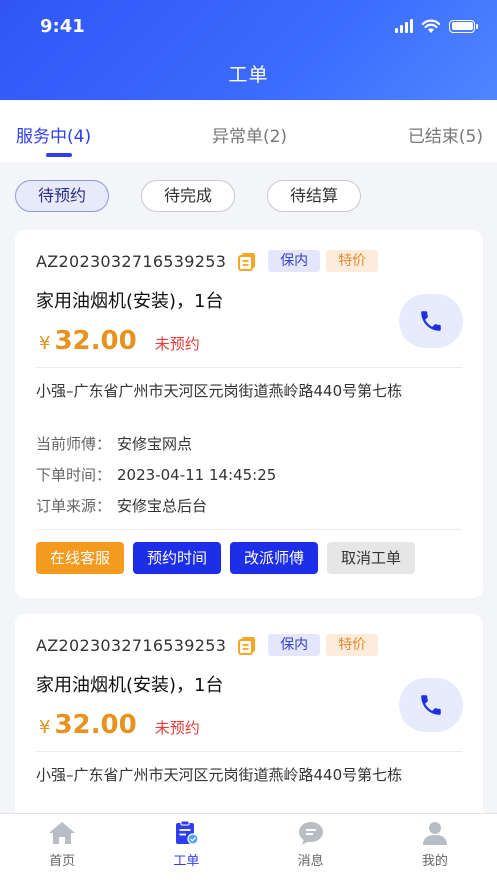 This screenshot has width=497, height=883. Describe the element at coordinates (434, 861) in the screenshot. I see `nav-label: 我的` at that location.